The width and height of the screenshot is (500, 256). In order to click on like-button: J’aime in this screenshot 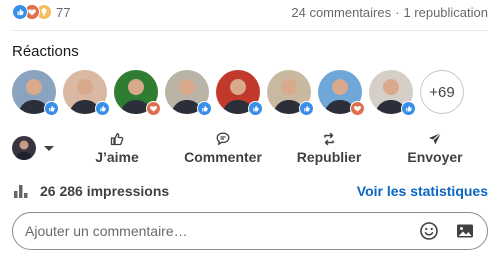, I will do `click(117, 148)`.